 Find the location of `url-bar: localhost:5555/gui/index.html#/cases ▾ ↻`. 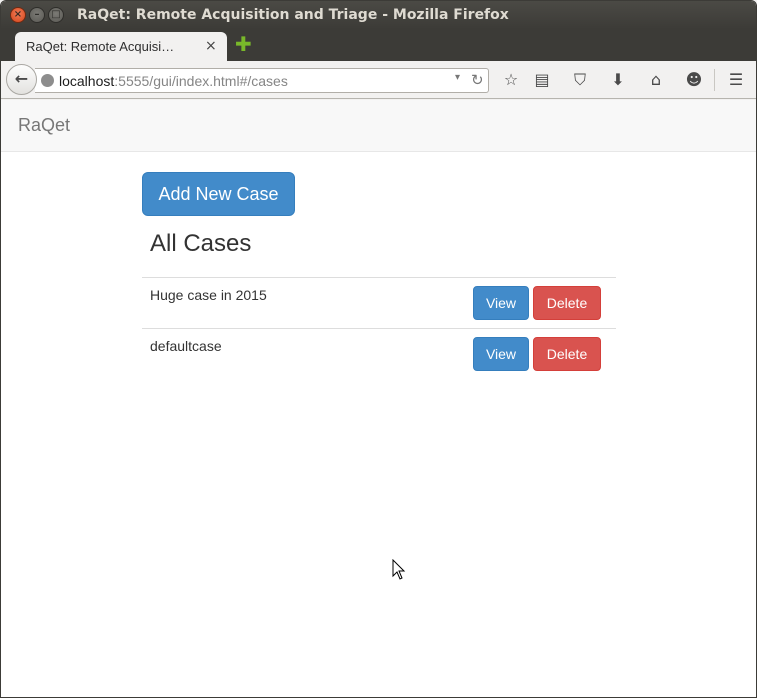

url-bar: localhost:5555/gui/index.html#/cases ▾ ↻ is located at coordinates (262, 80).